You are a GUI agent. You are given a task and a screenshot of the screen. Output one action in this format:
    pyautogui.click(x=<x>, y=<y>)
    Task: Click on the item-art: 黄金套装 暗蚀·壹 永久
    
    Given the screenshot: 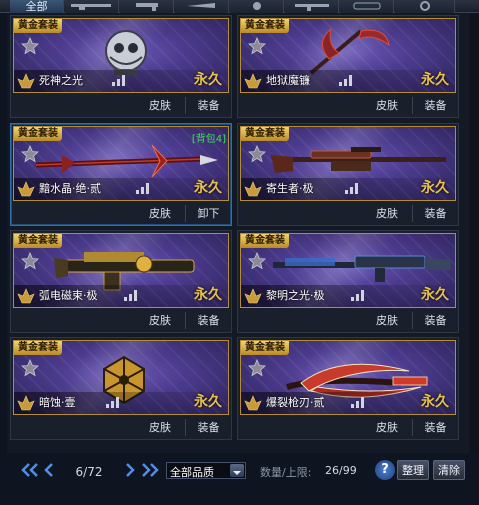 What is the action you would take?
    pyautogui.click(x=121, y=377)
    